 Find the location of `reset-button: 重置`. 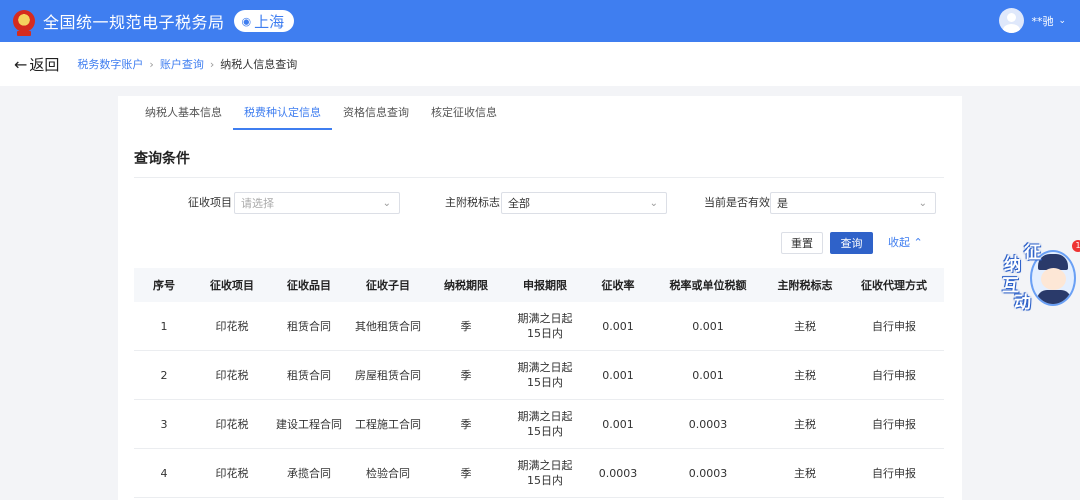

reset-button: 重置 is located at coordinates (802, 243).